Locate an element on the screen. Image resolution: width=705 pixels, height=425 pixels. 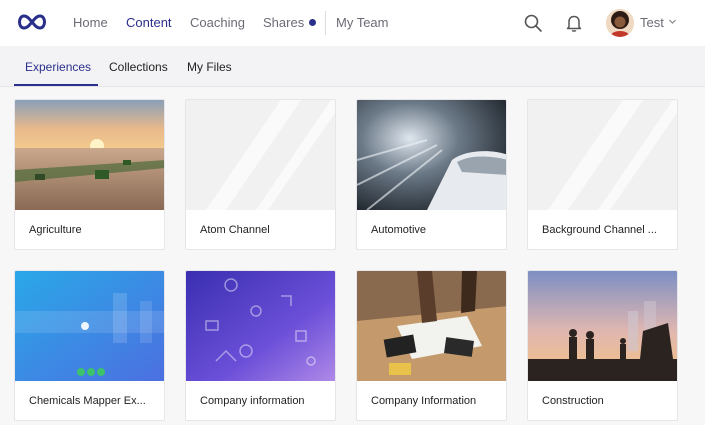
card-title: Atom Channel is located at coordinates (235, 230).